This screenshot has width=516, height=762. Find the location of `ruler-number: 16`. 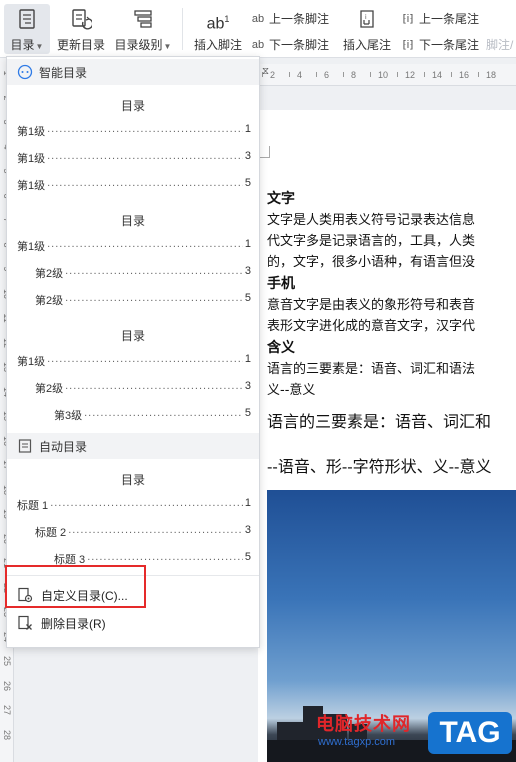

ruler-number: 16 is located at coordinates (464, 75).